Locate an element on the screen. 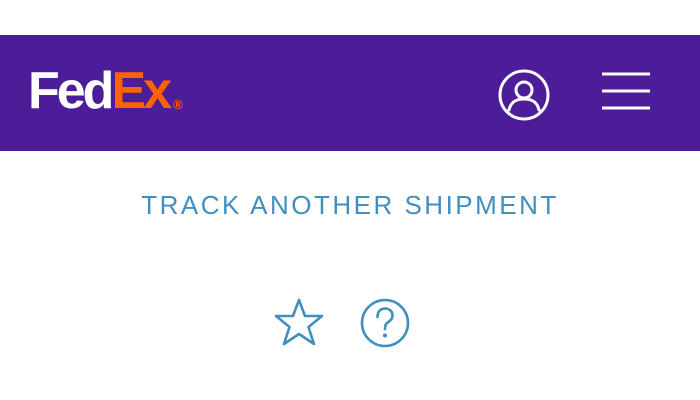  logo-fed-text: Fed is located at coordinates (71, 91).